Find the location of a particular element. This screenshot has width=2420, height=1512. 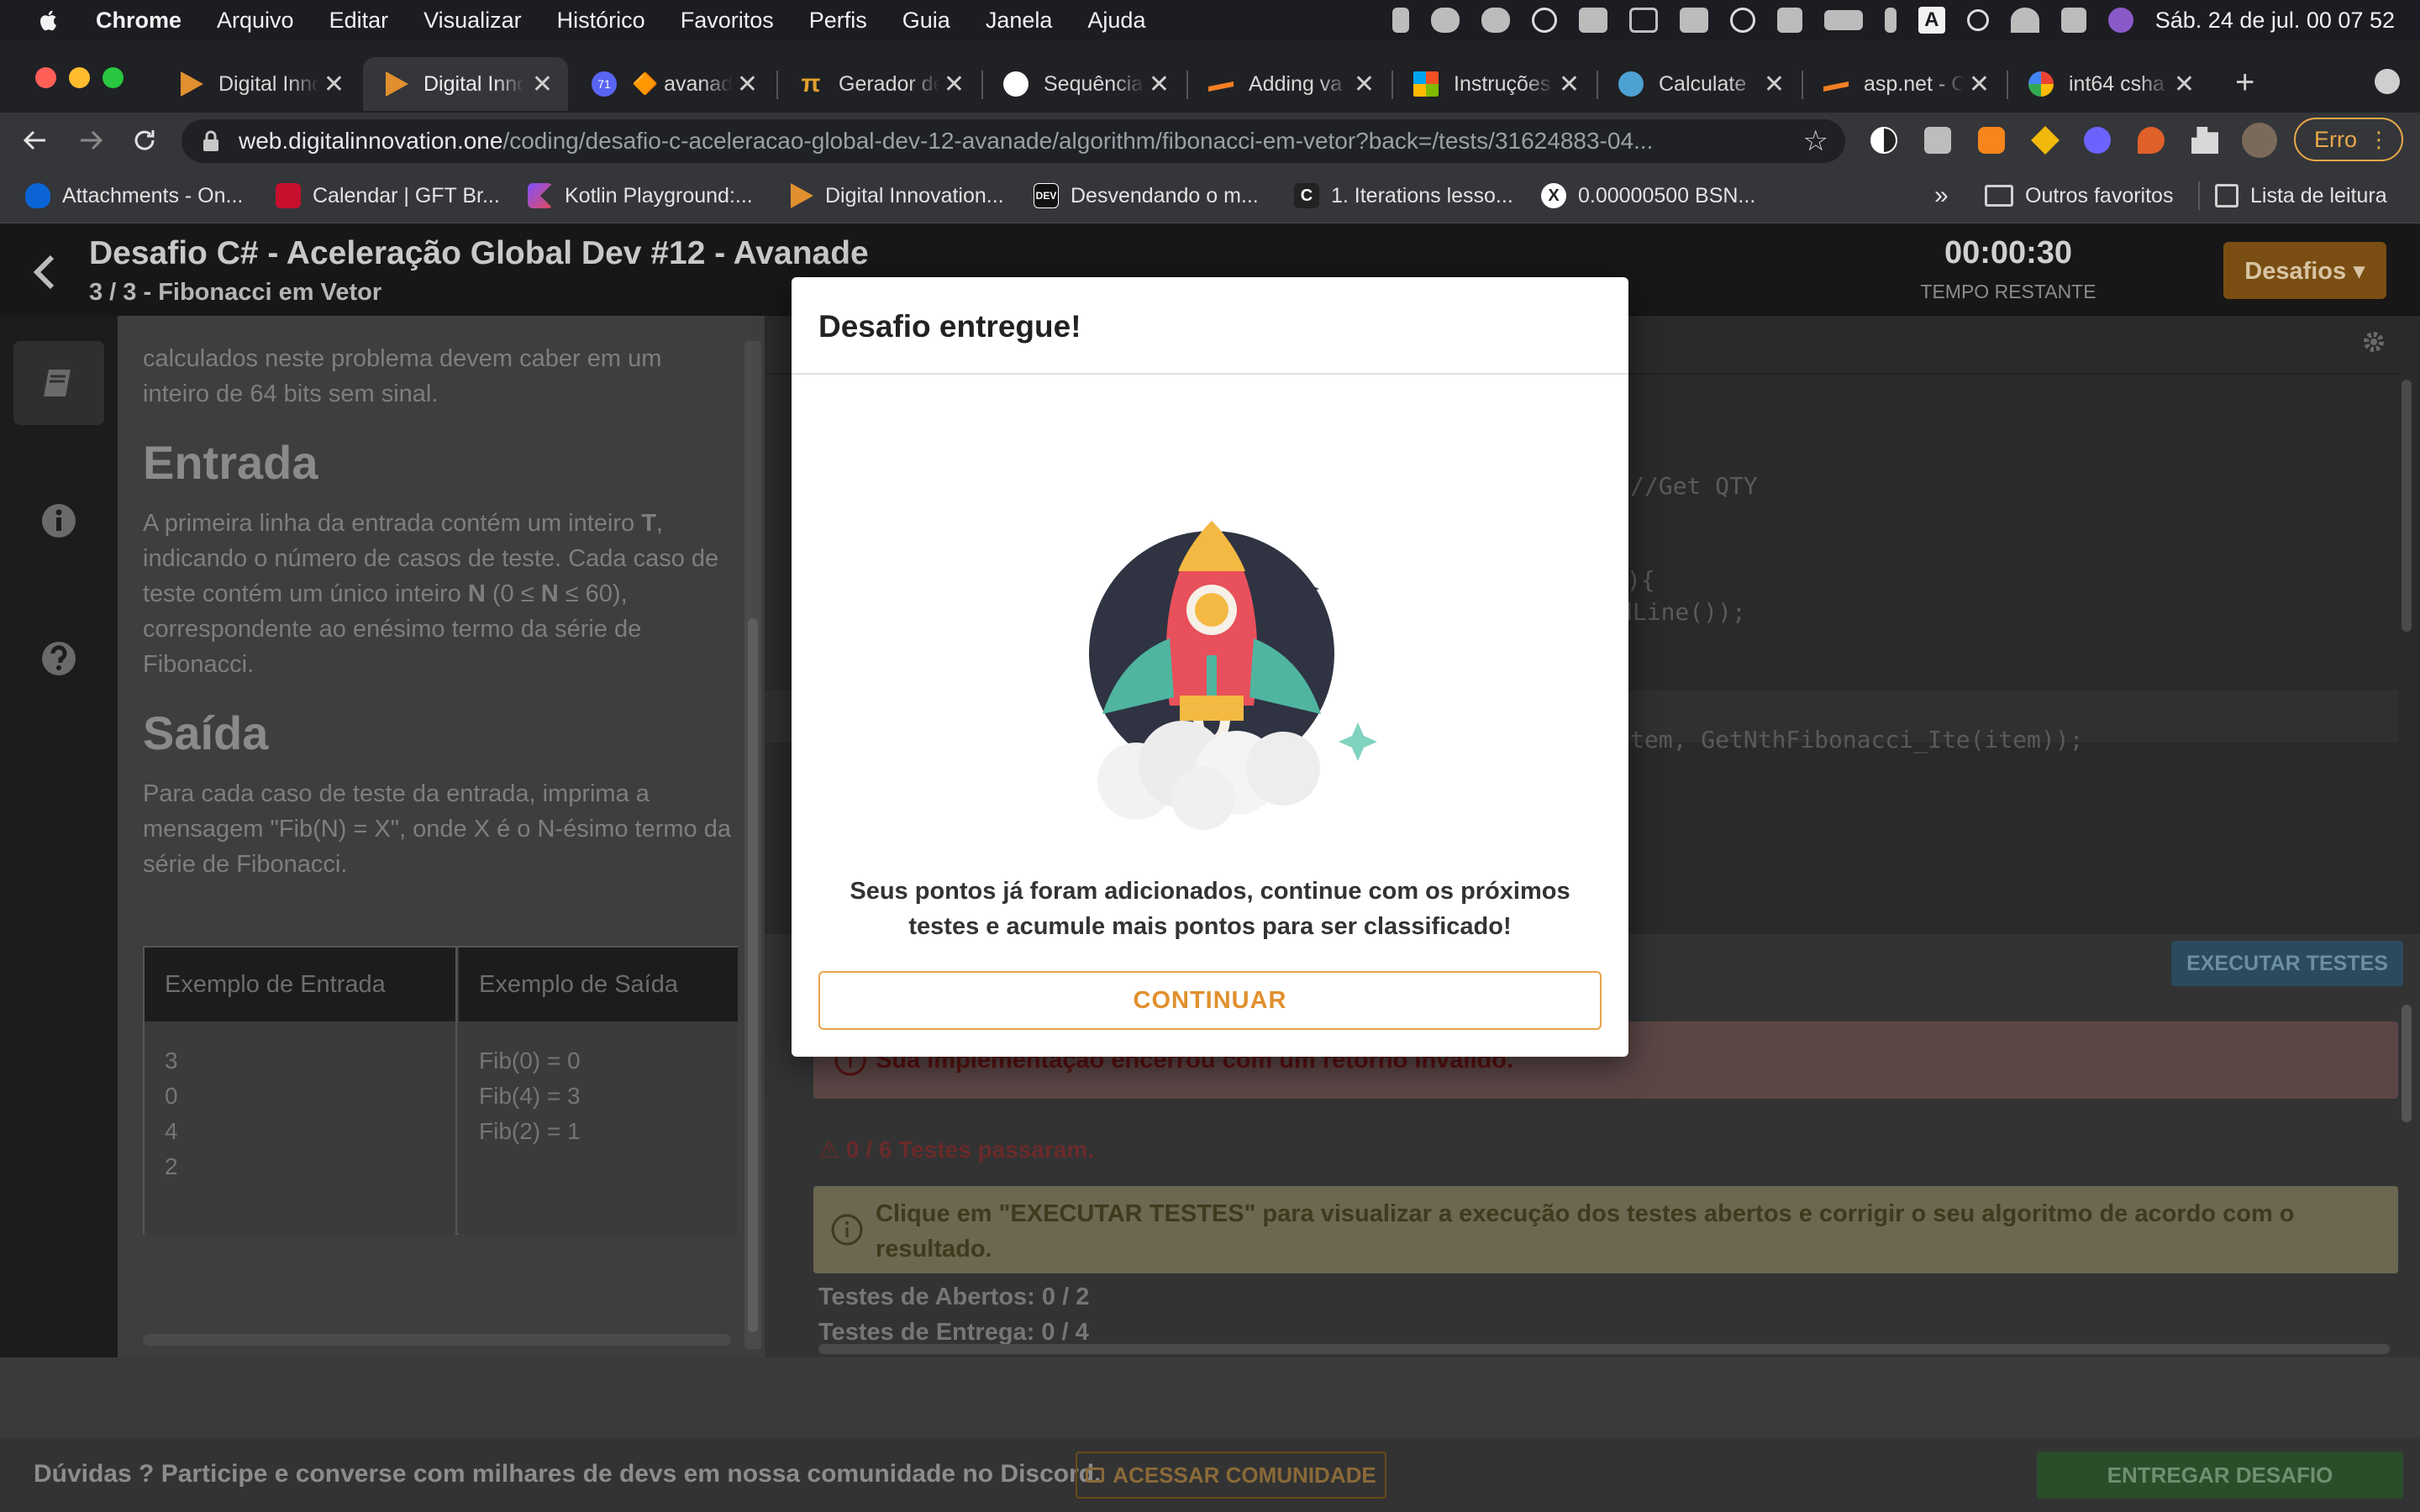

rail-help-button is located at coordinates (58, 659).